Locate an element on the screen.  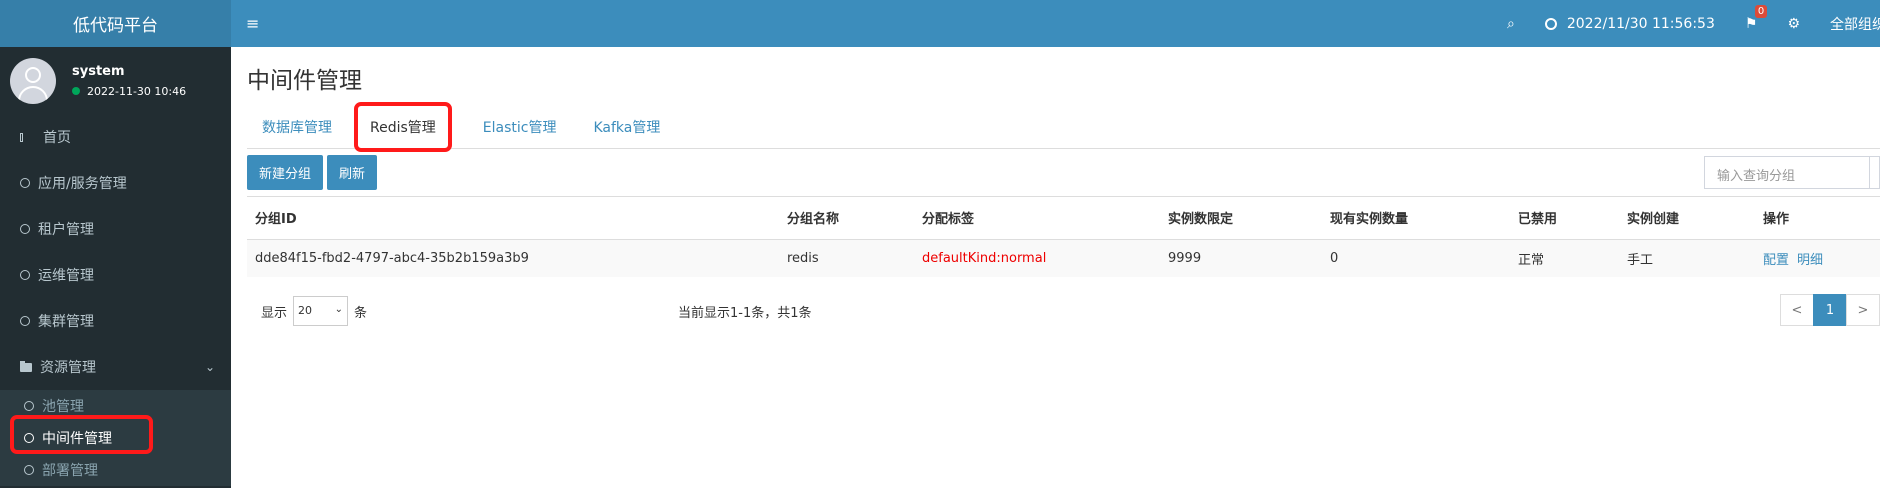
sidebar-subitem-deploy: 部署管理 is located at coordinates (115, 470).